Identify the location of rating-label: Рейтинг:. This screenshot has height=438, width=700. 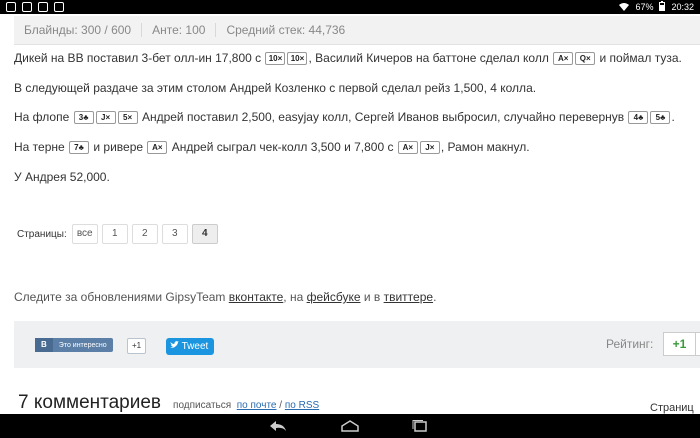
(630, 344).